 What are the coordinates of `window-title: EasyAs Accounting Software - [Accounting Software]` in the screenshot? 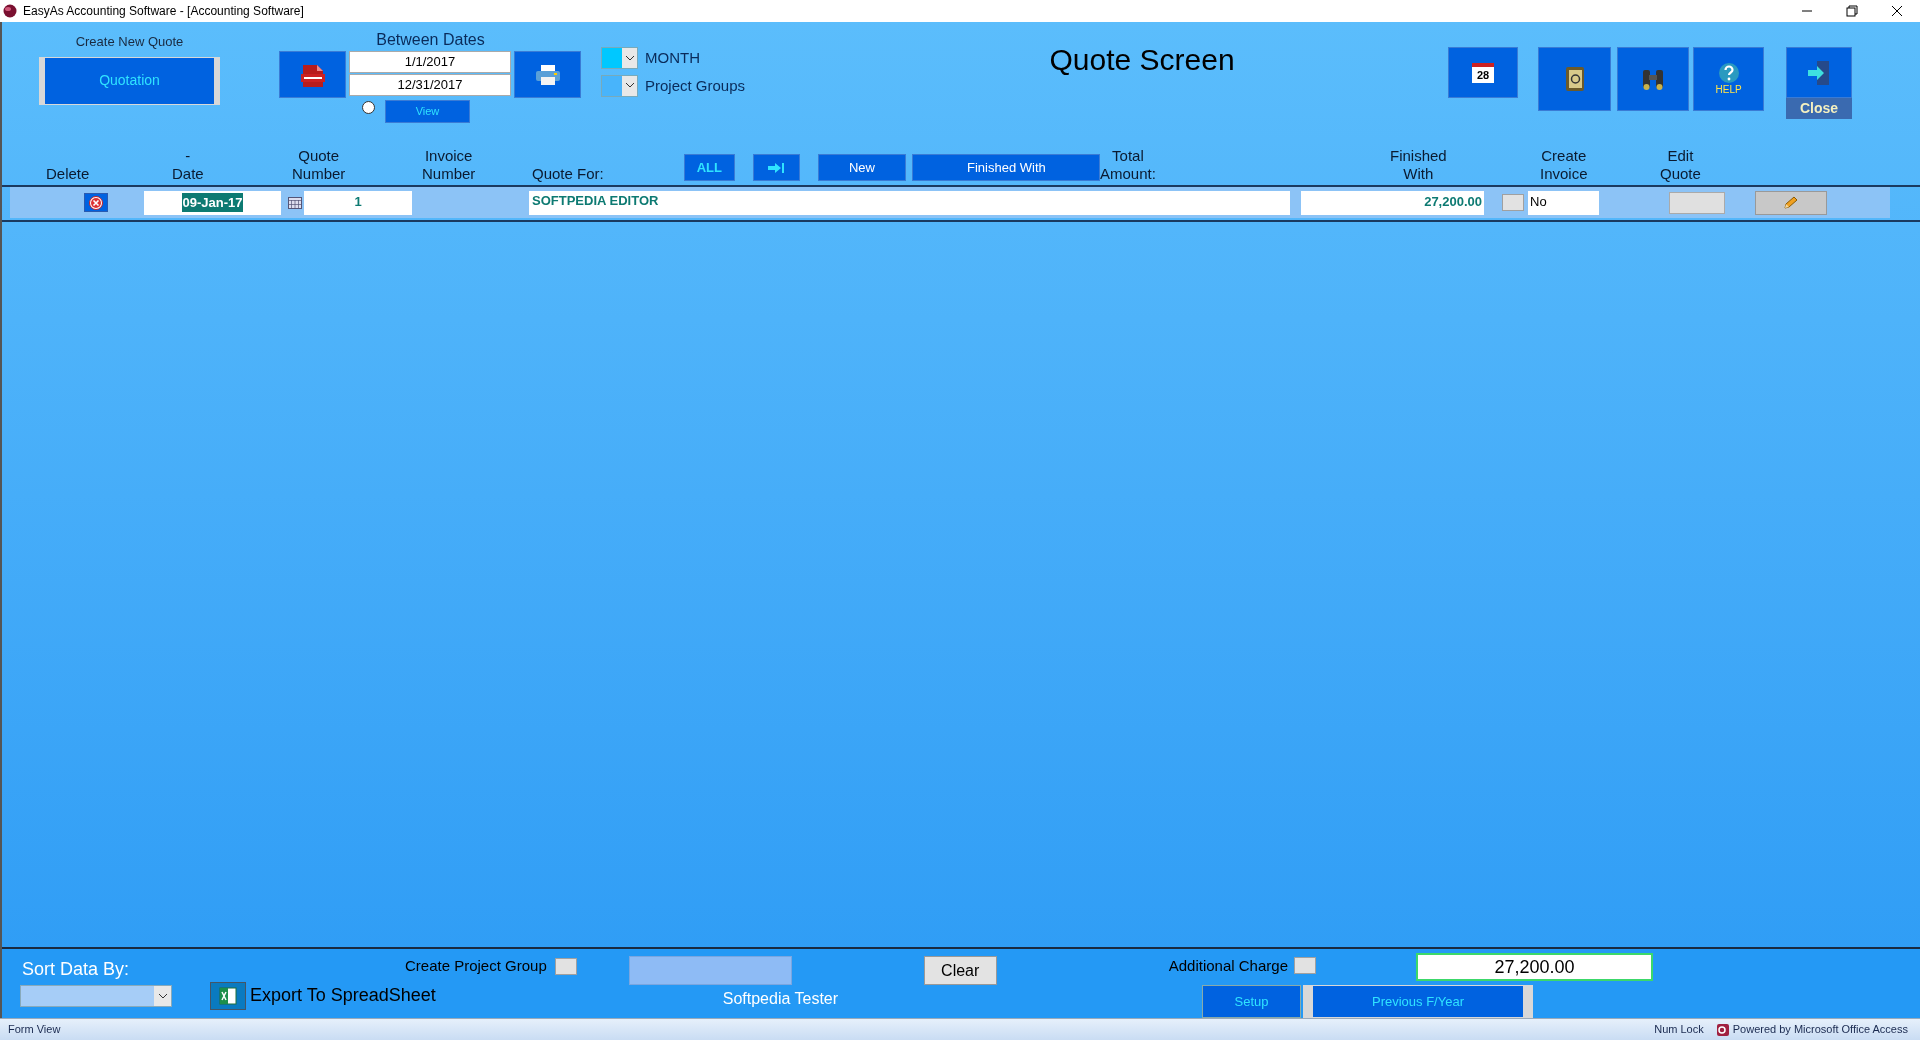 It's located at (163, 11).